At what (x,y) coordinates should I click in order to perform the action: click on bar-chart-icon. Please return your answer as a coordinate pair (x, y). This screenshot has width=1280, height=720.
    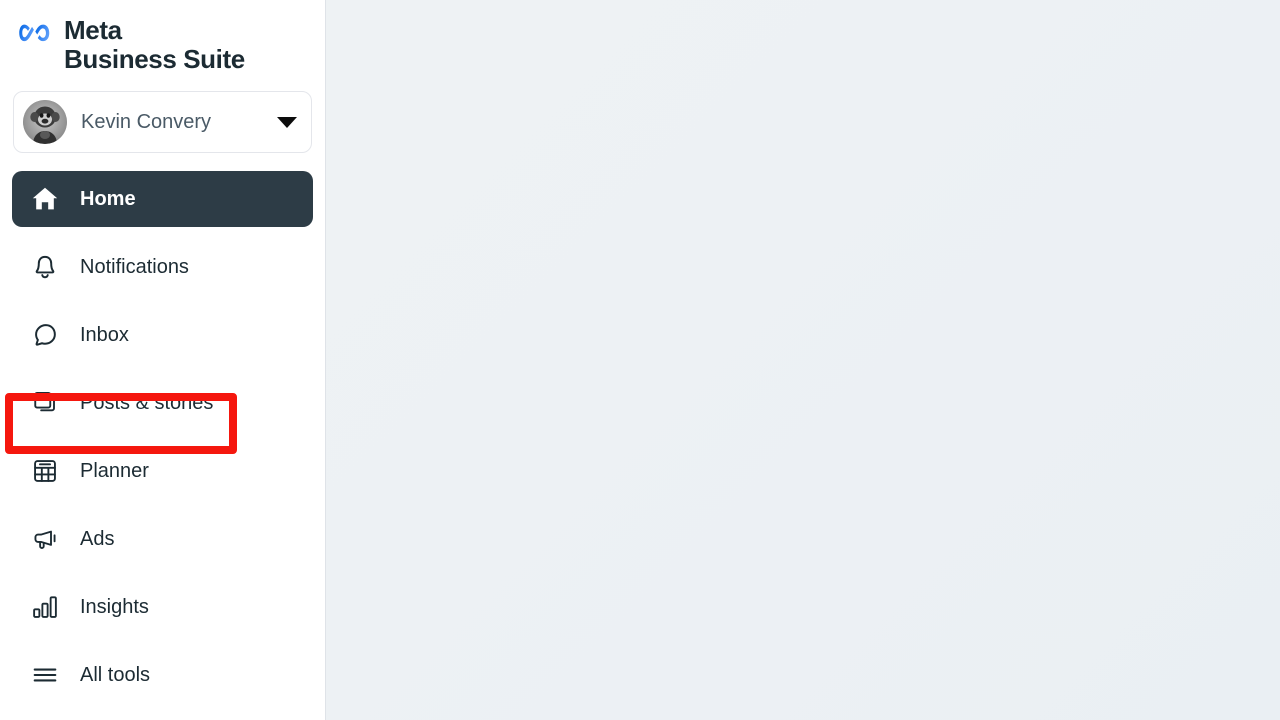
    Looking at the image, I should click on (45, 607).